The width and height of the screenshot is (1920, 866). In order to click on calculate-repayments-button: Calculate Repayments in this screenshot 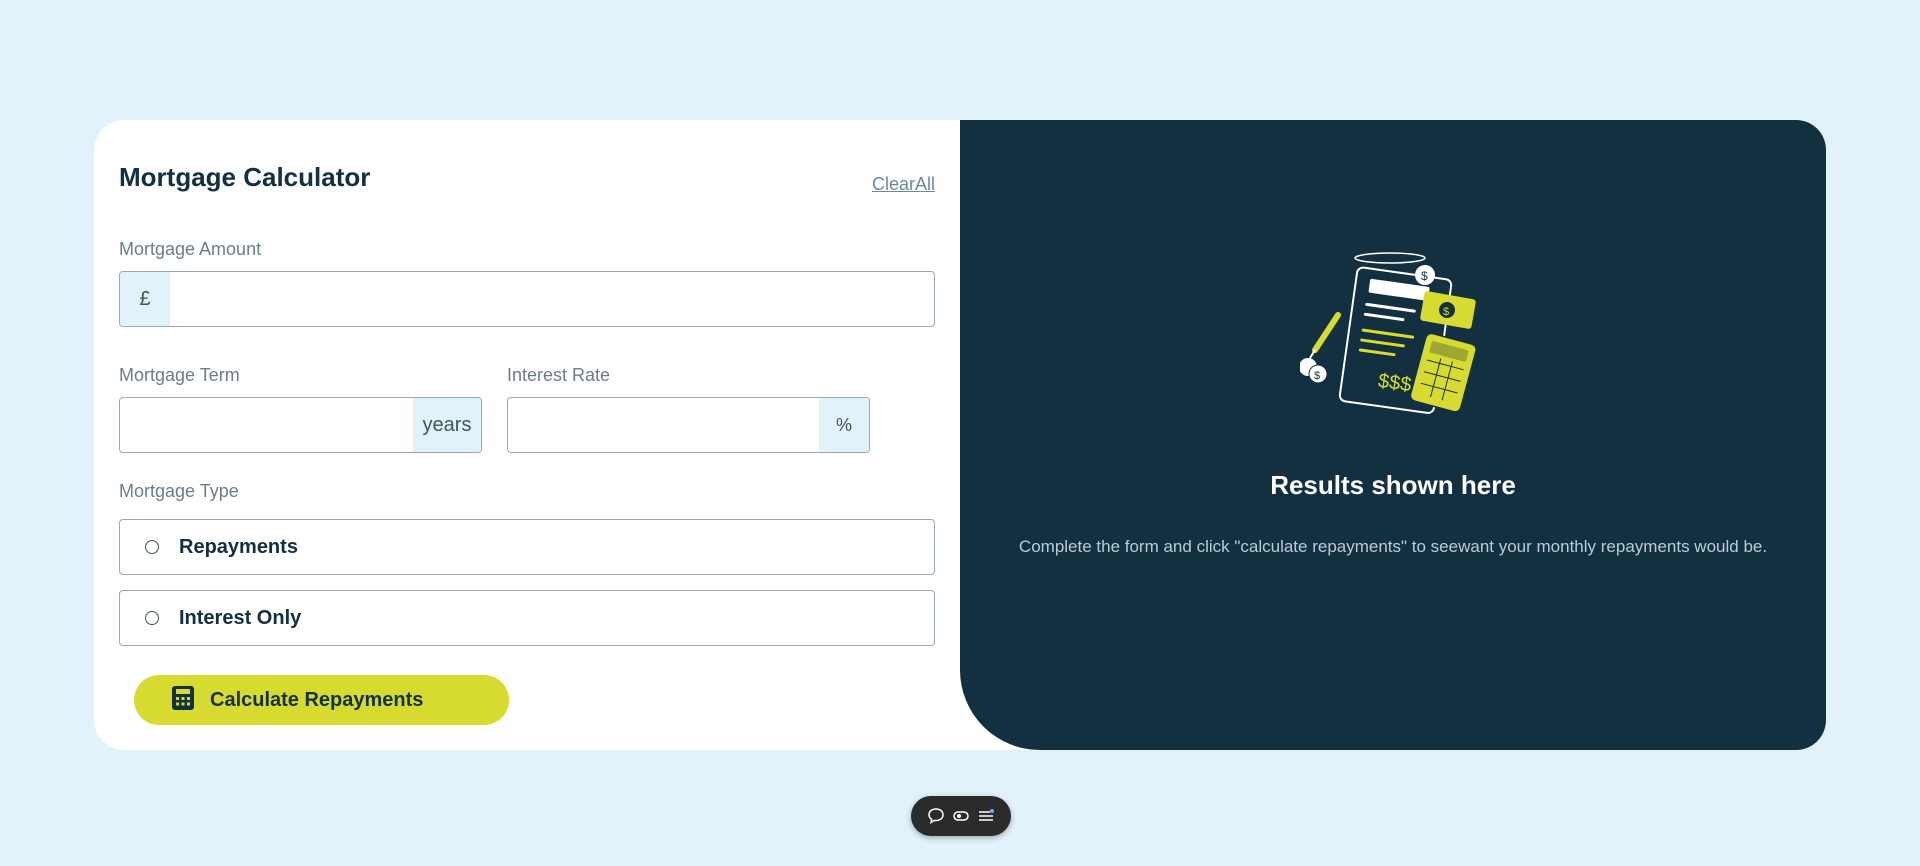, I will do `click(321, 700)`.